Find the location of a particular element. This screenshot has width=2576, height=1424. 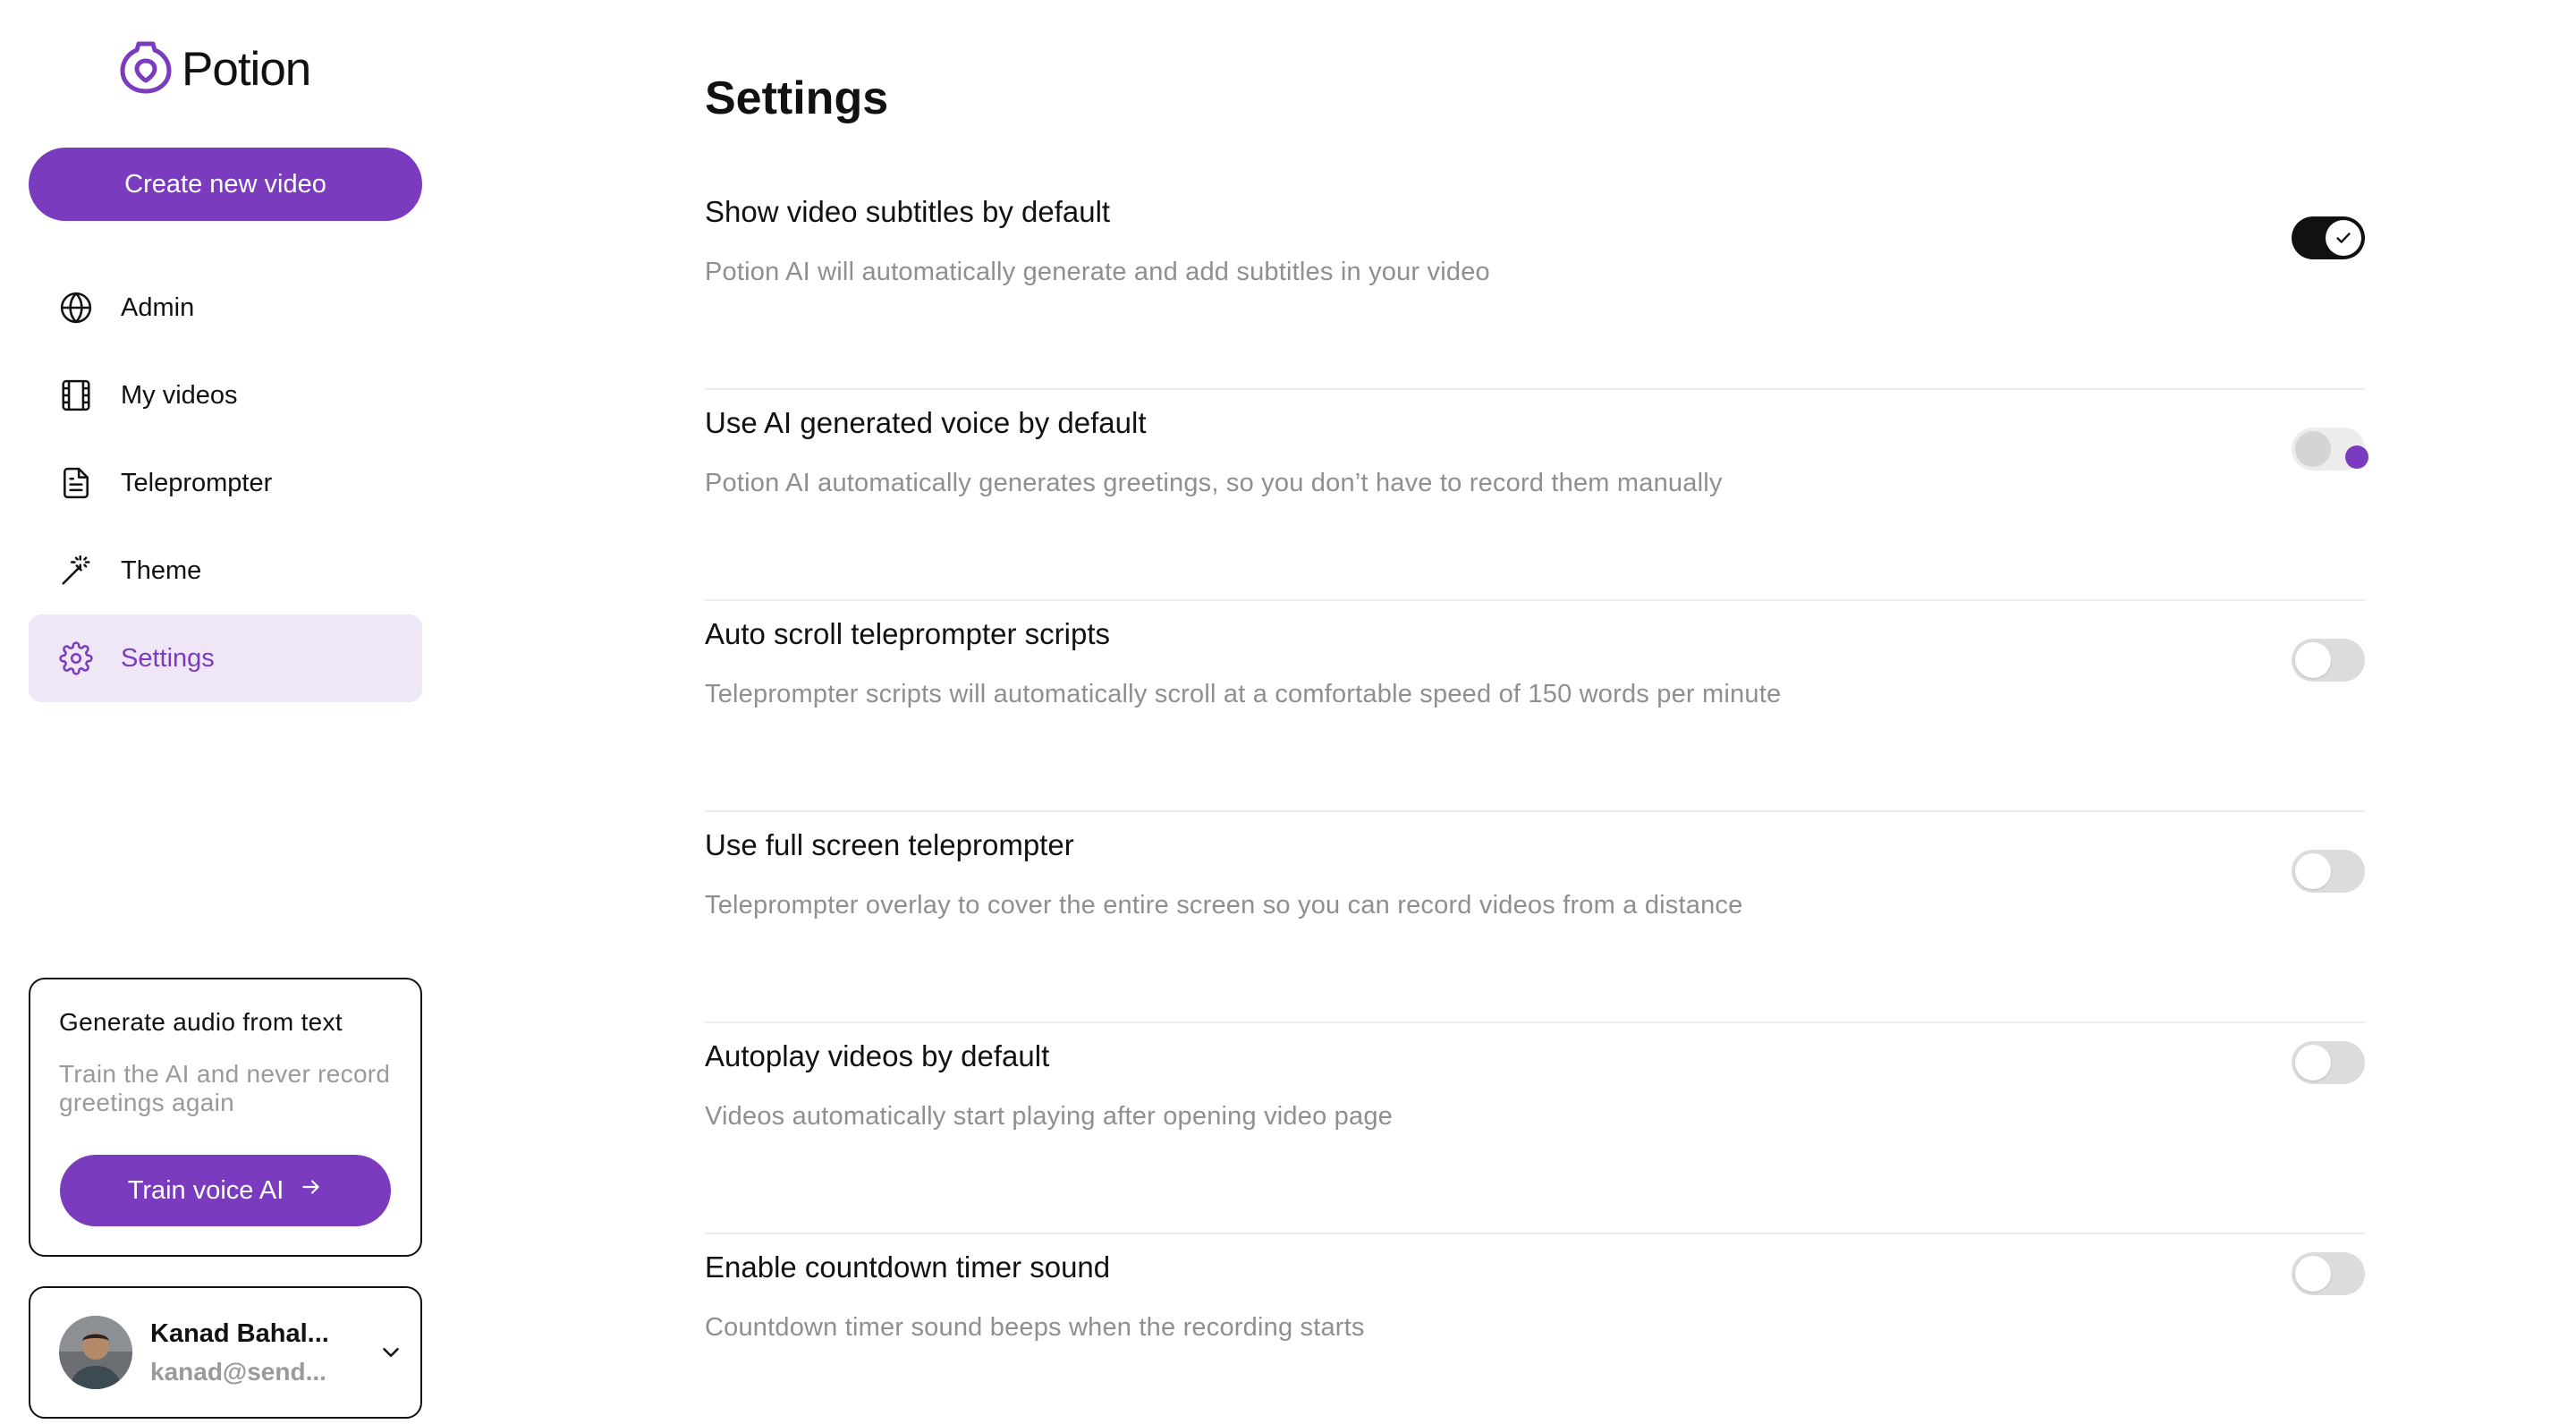

potion-logo-icon is located at coordinates (146, 69).